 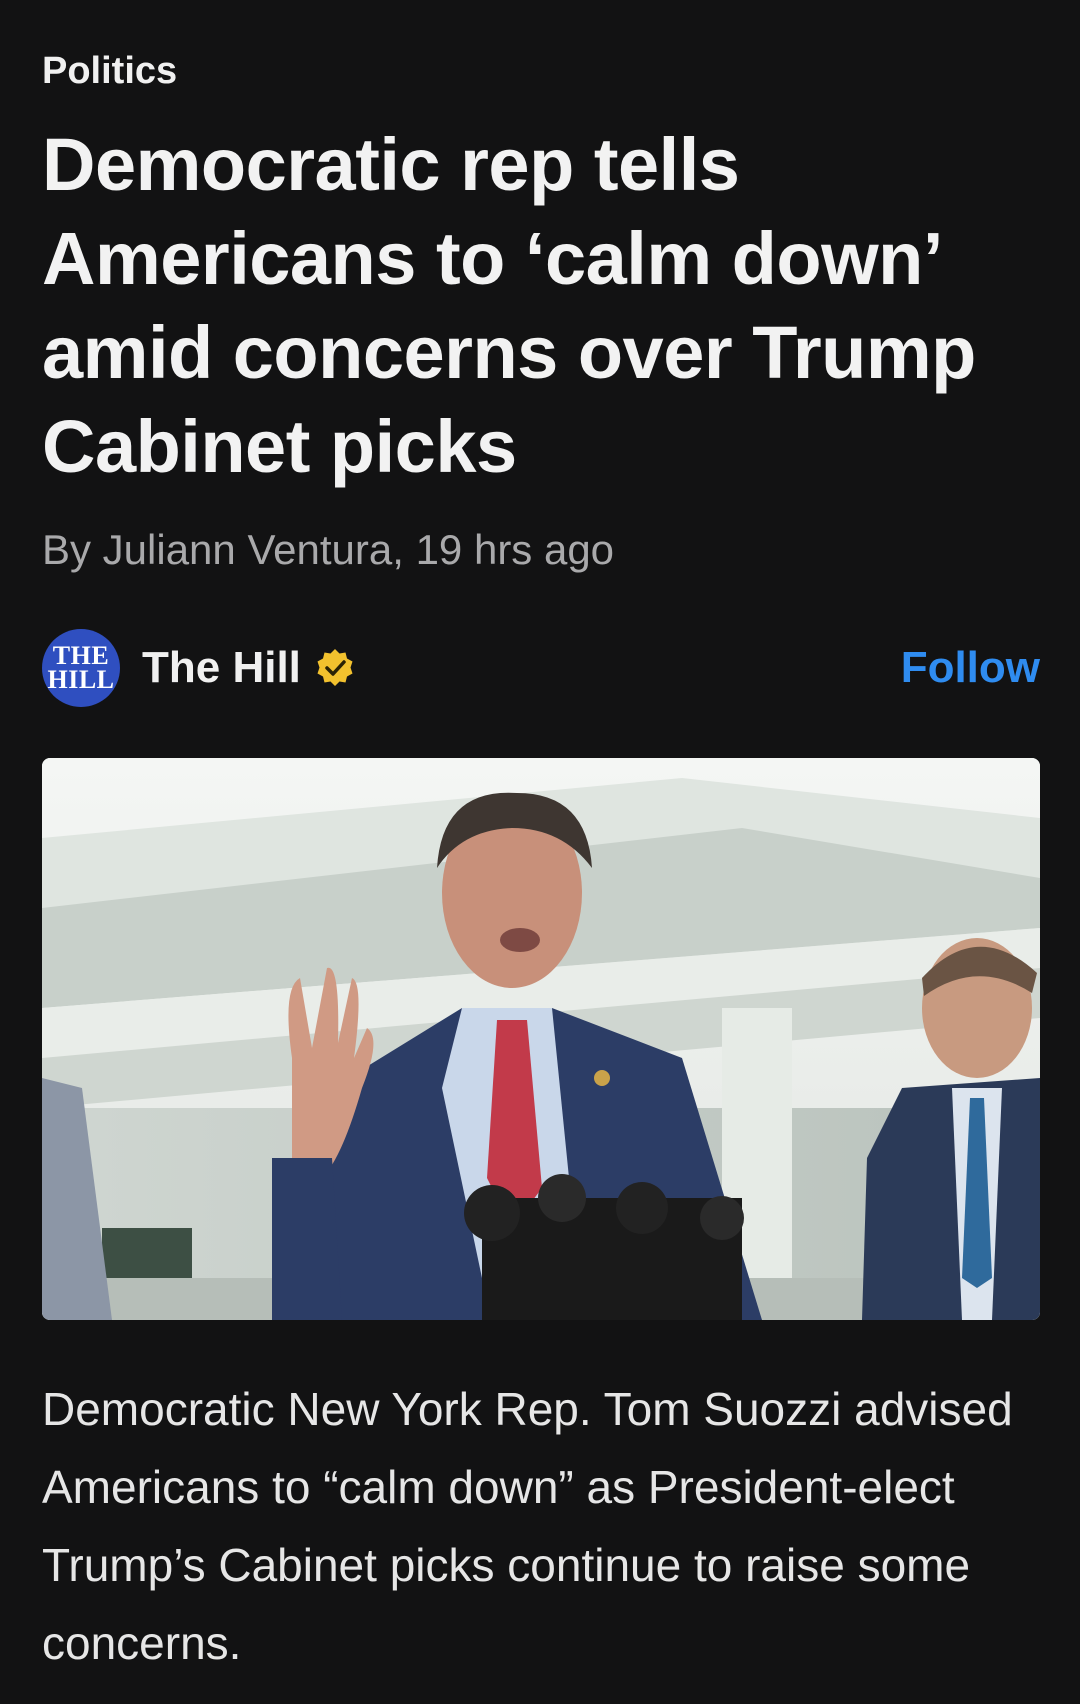 I want to click on source-logo-line2: HILL, so click(x=81, y=679).